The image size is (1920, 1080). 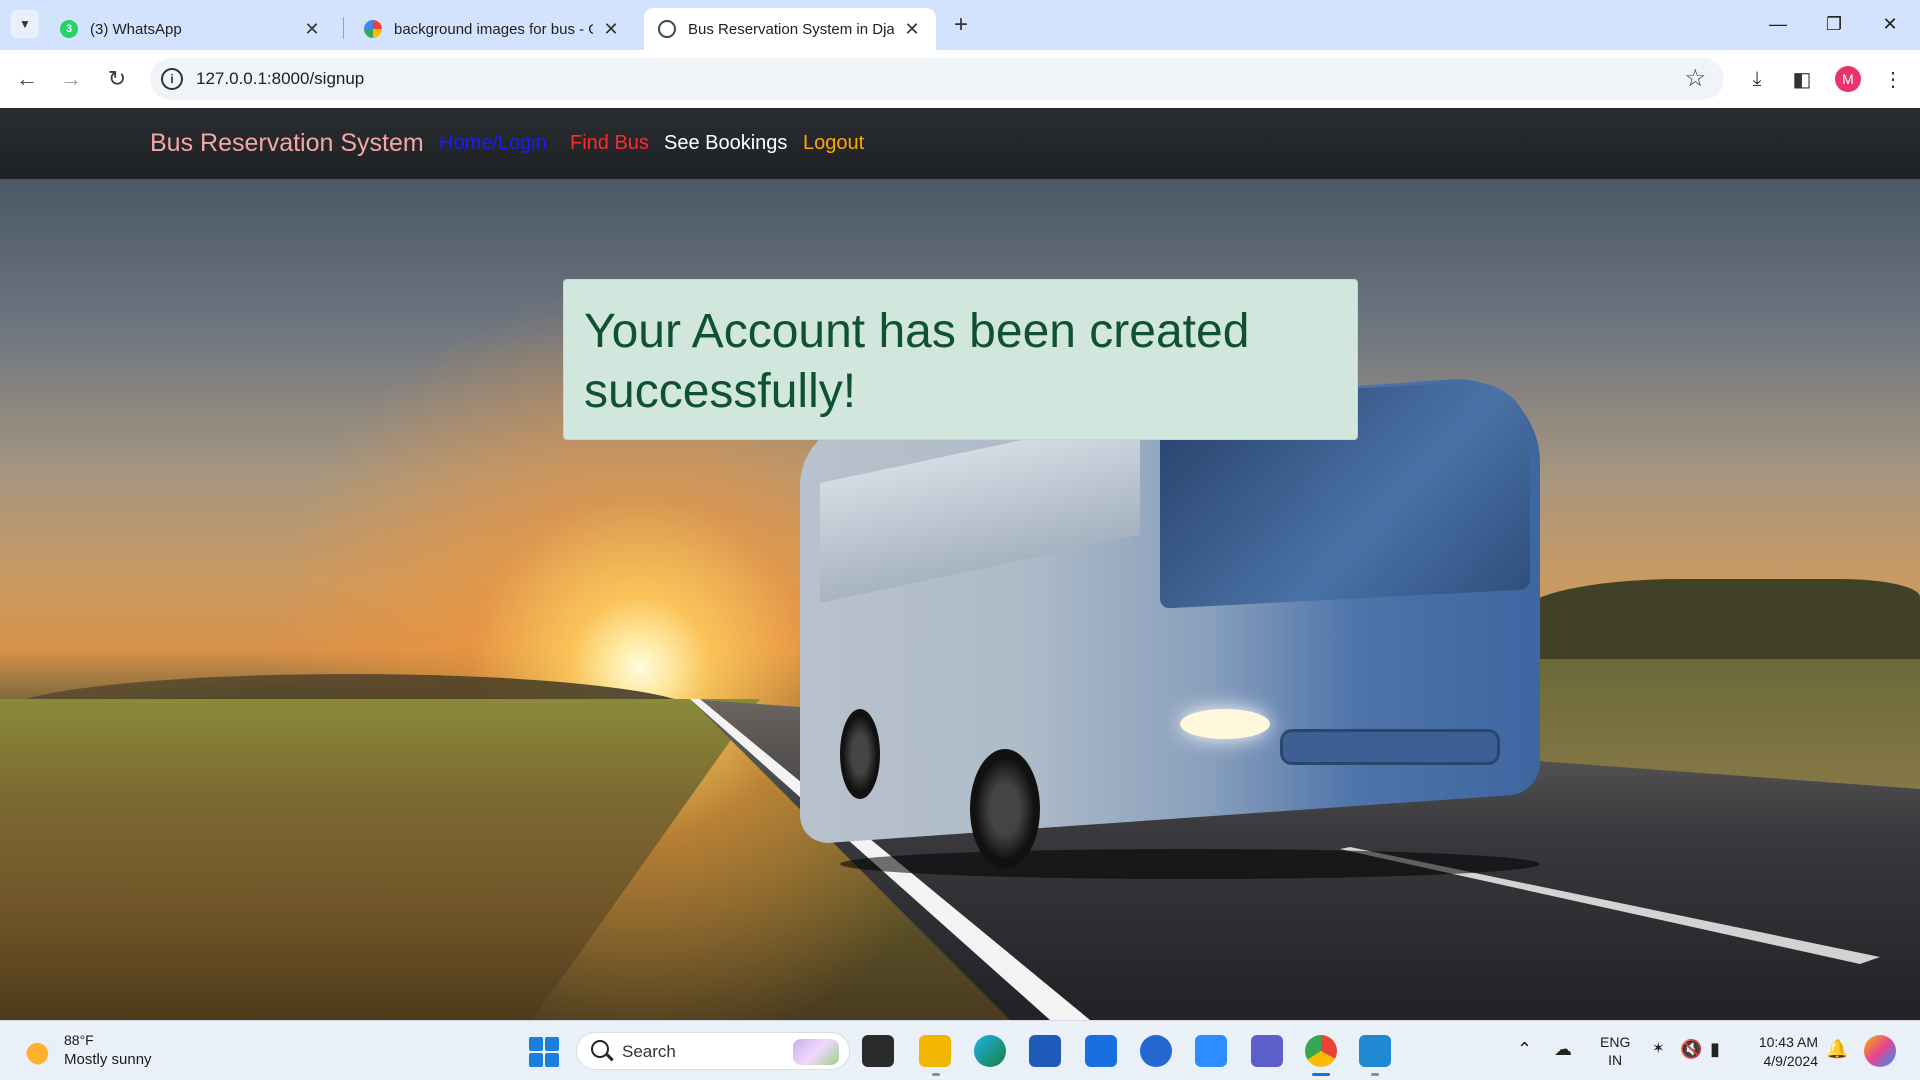 What do you see at coordinates (1715, 1049) in the screenshot?
I see `battery-icon: ▮` at bounding box center [1715, 1049].